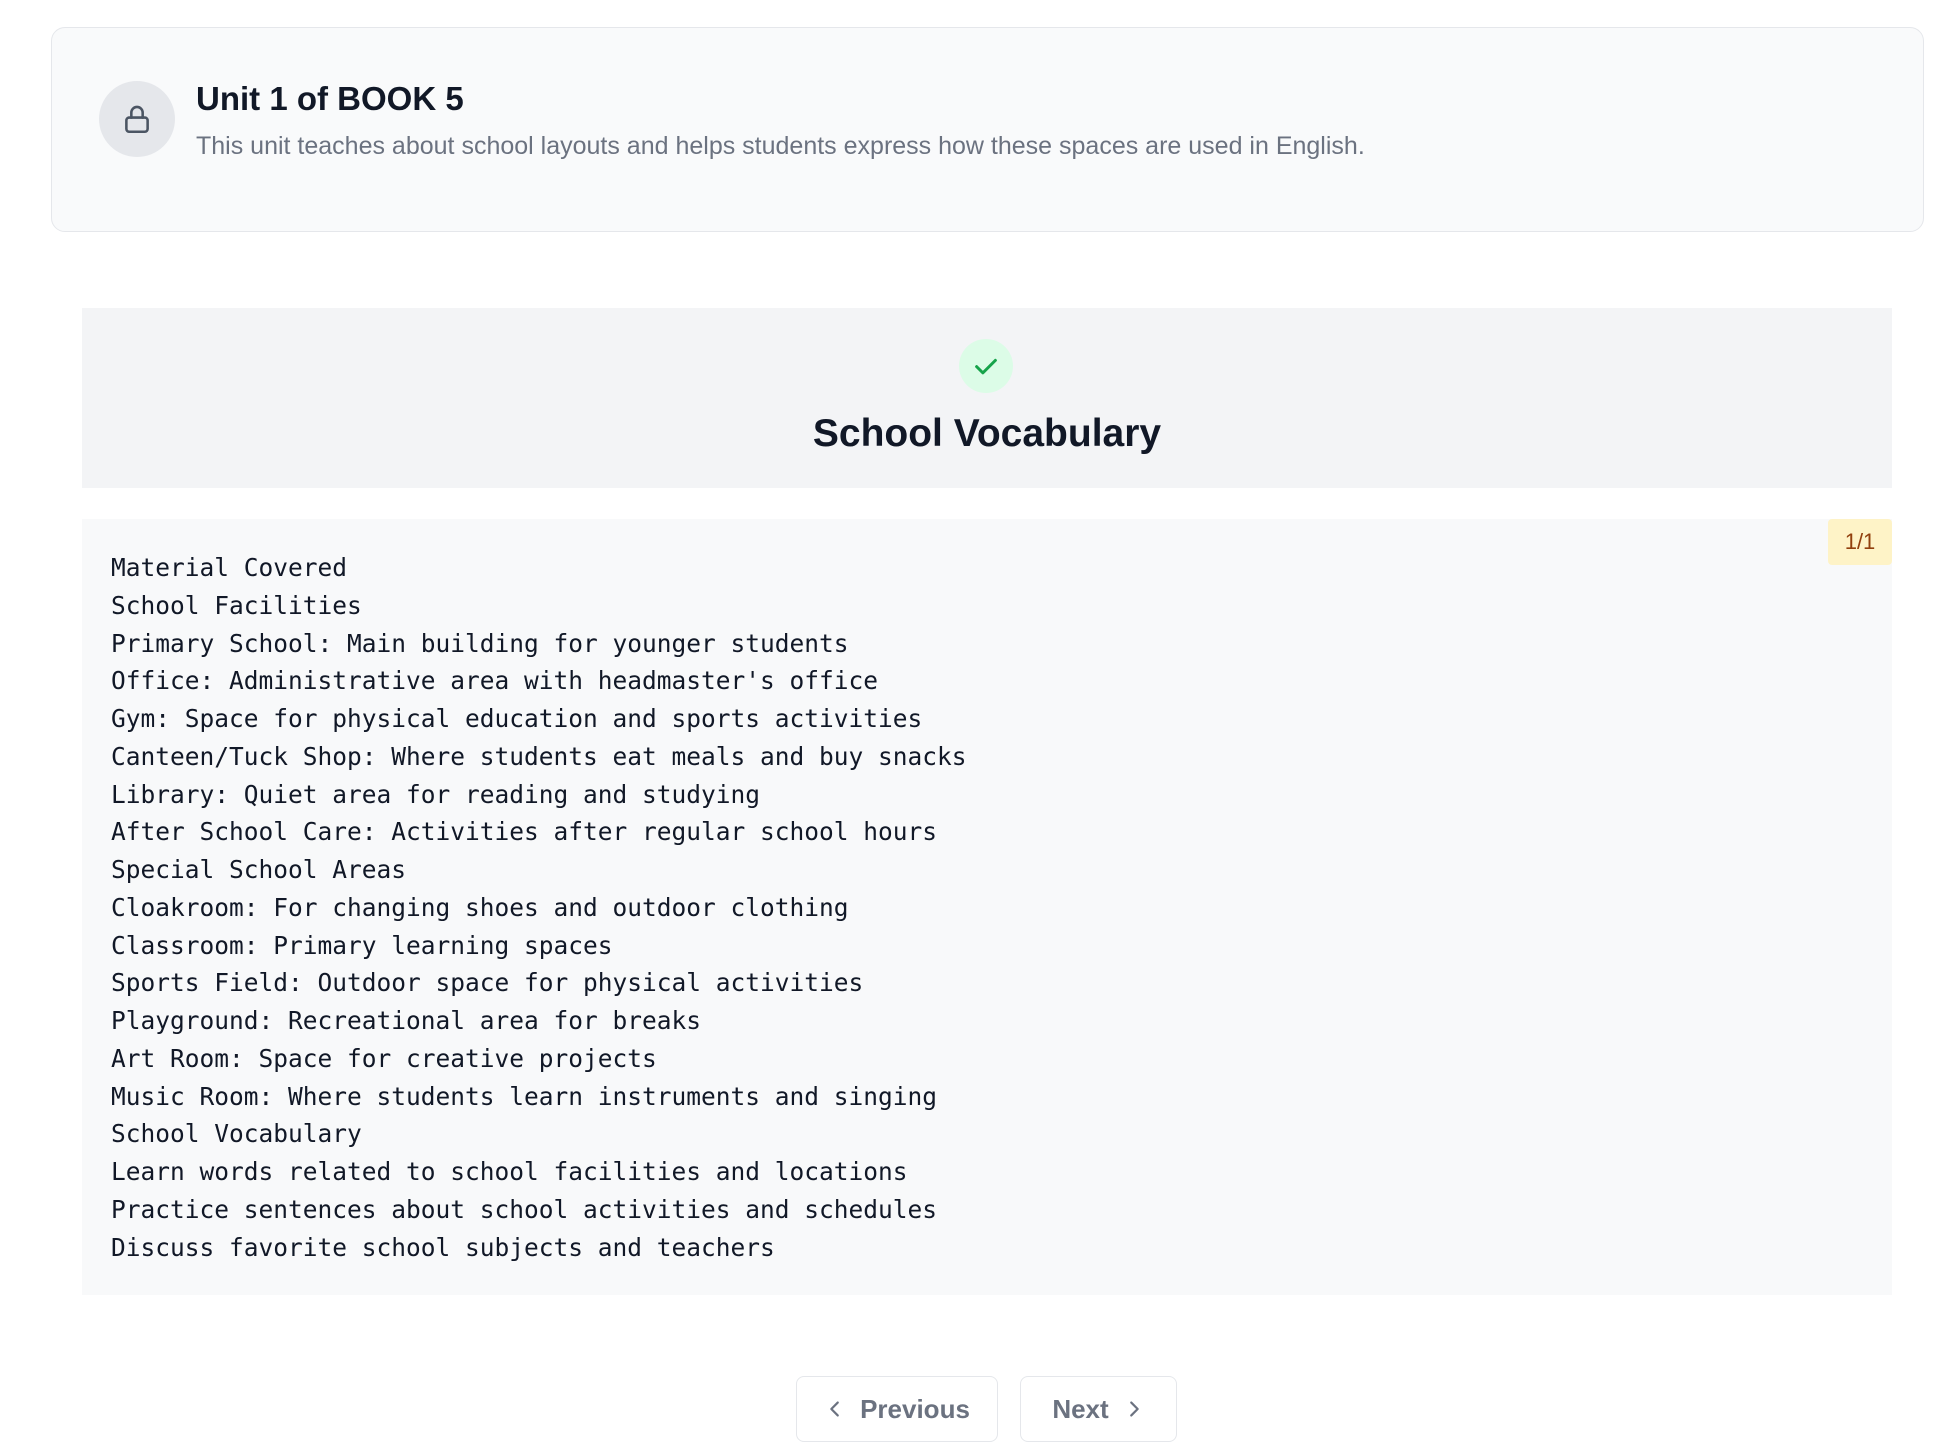 This screenshot has width=1948, height=1451. I want to click on content-line: Art Room: Space for creative projects, so click(384, 1058).